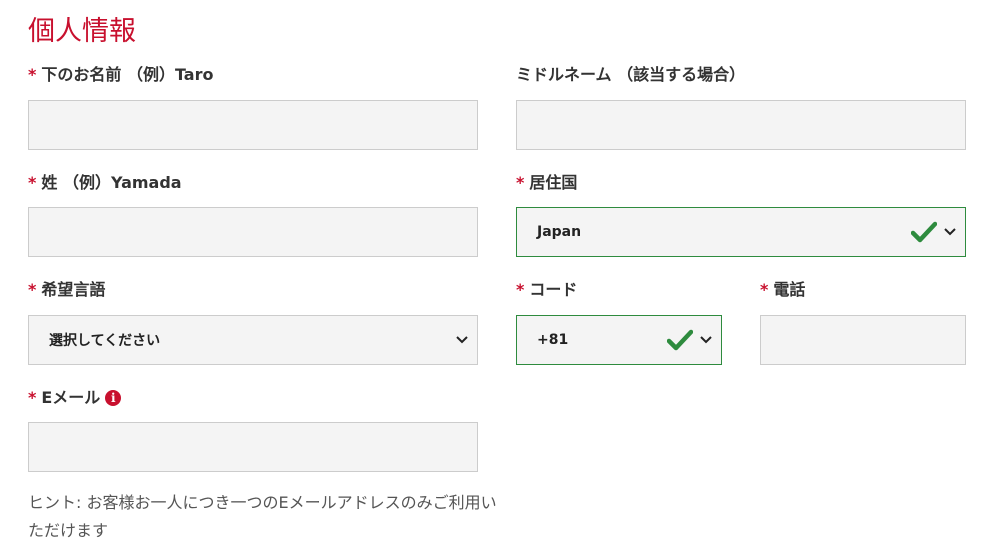 The image size is (995, 558). I want to click on country-label-text: 居住国, so click(553, 182).